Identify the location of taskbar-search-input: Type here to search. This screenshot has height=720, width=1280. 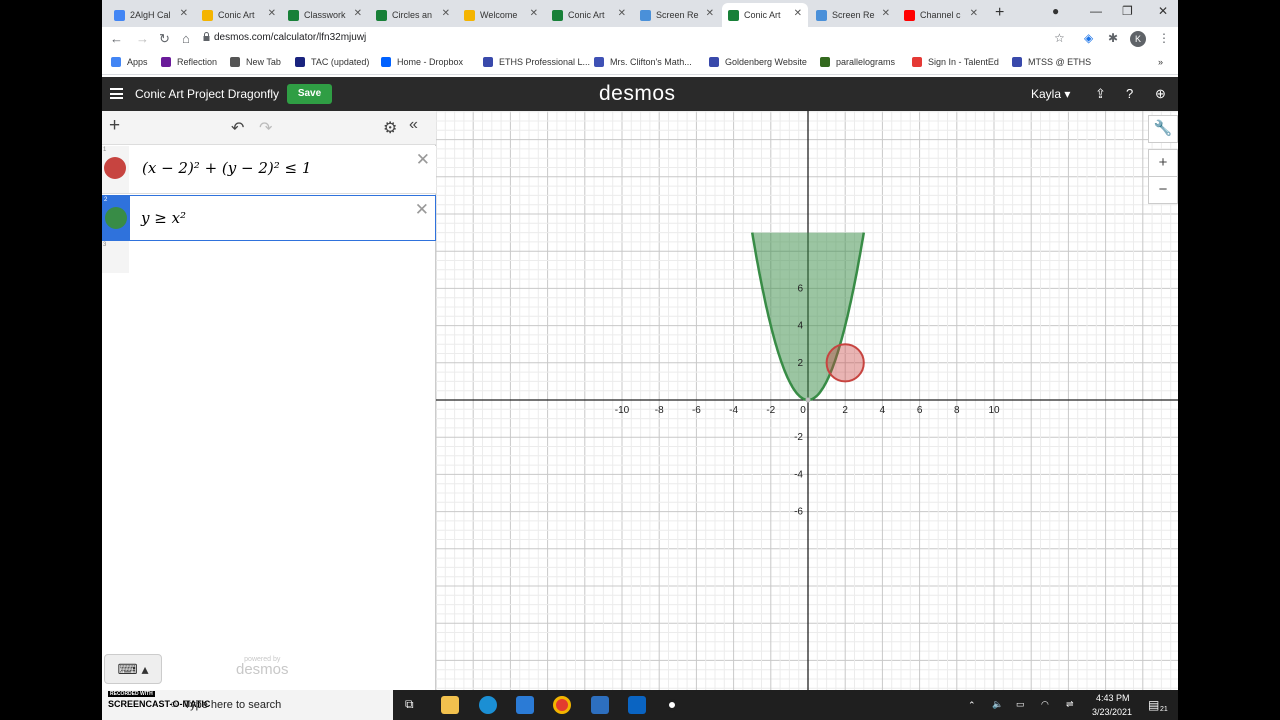
(232, 705).